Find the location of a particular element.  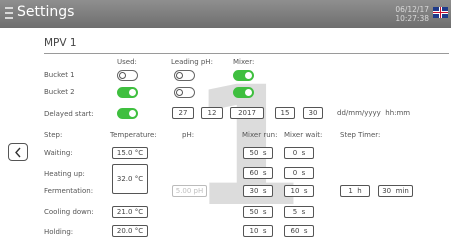

heating-mixer-run: 60 s is located at coordinates (258, 173).